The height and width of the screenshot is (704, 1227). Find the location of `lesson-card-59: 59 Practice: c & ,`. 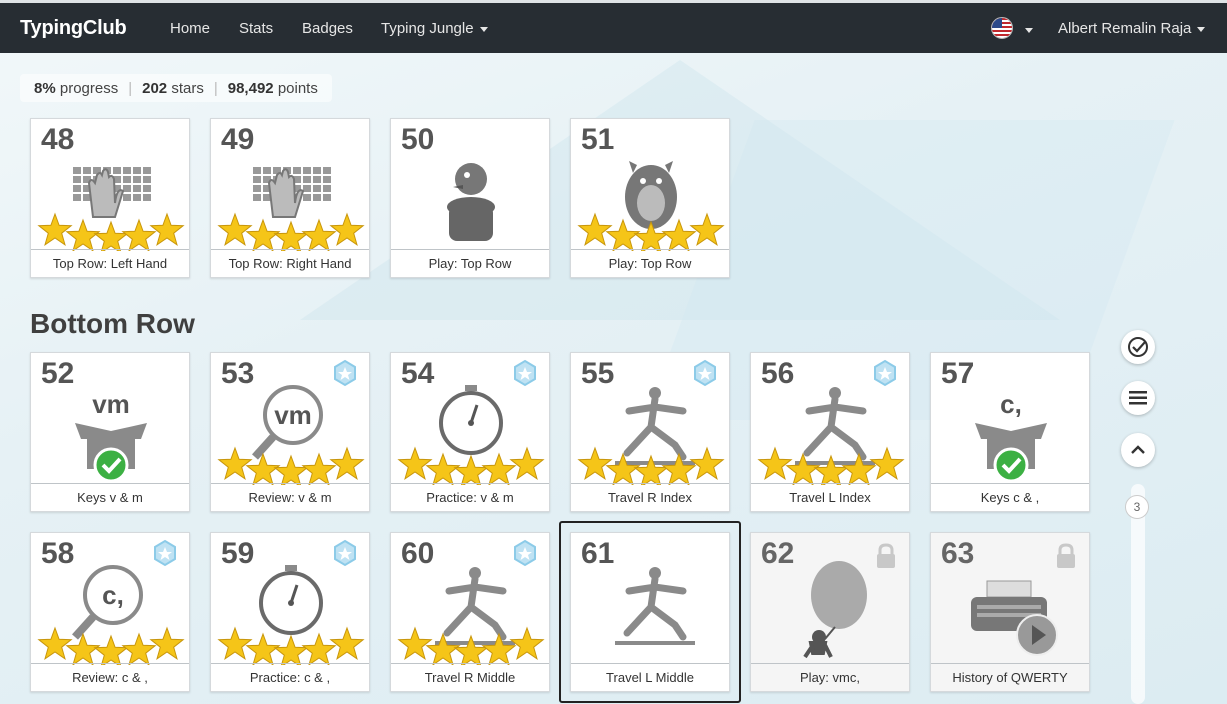

lesson-card-59: 59 Practice: c & , is located at coordinates (290, 612).